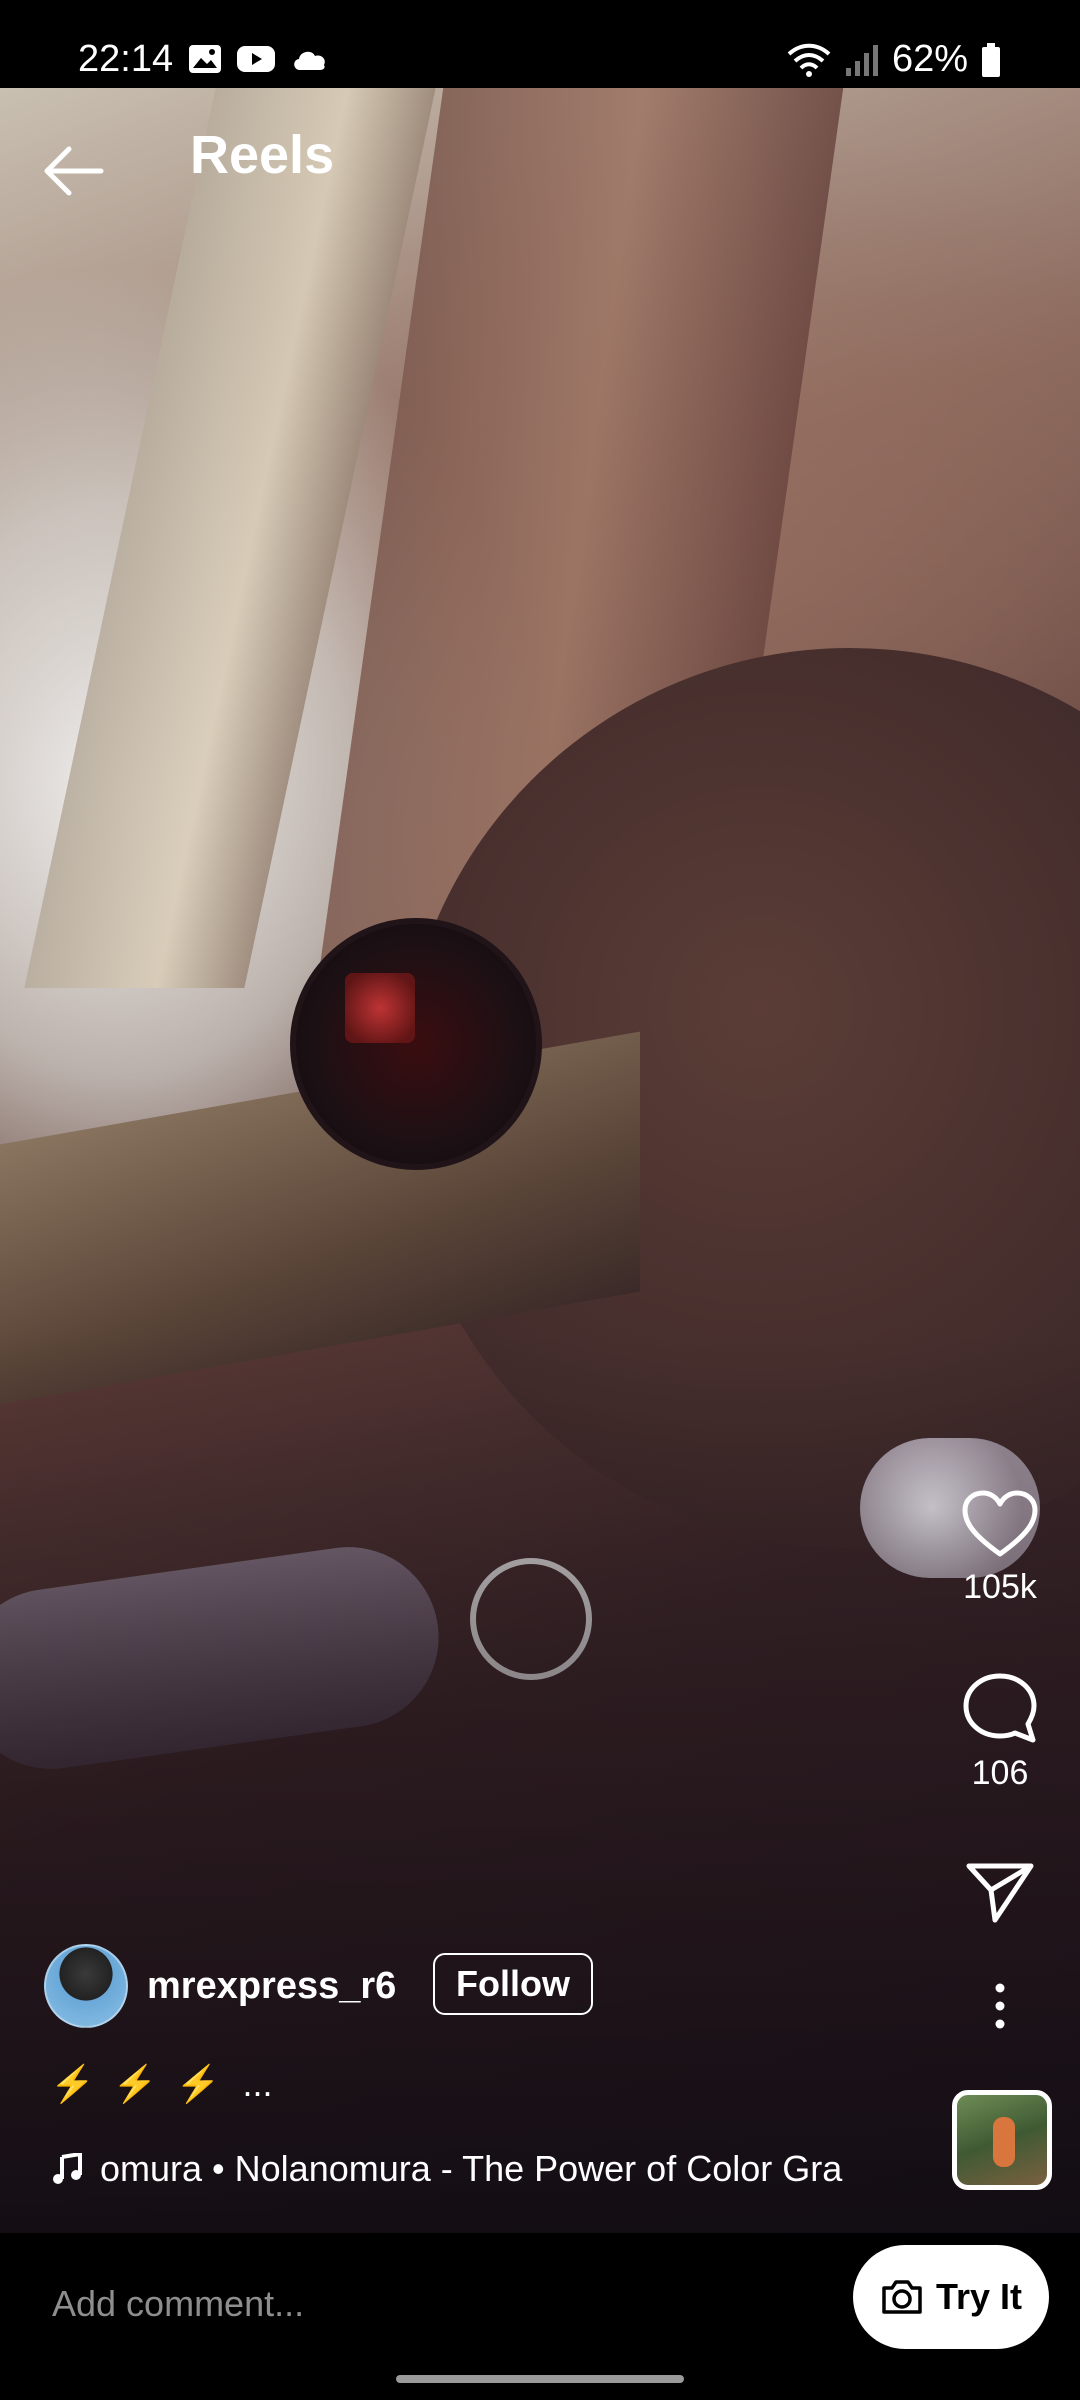 The width and height of the screenshot is (1080, 2400). Describe the element at coordinates (86, 1986) in the screenshot. I see `avatar` at that location.